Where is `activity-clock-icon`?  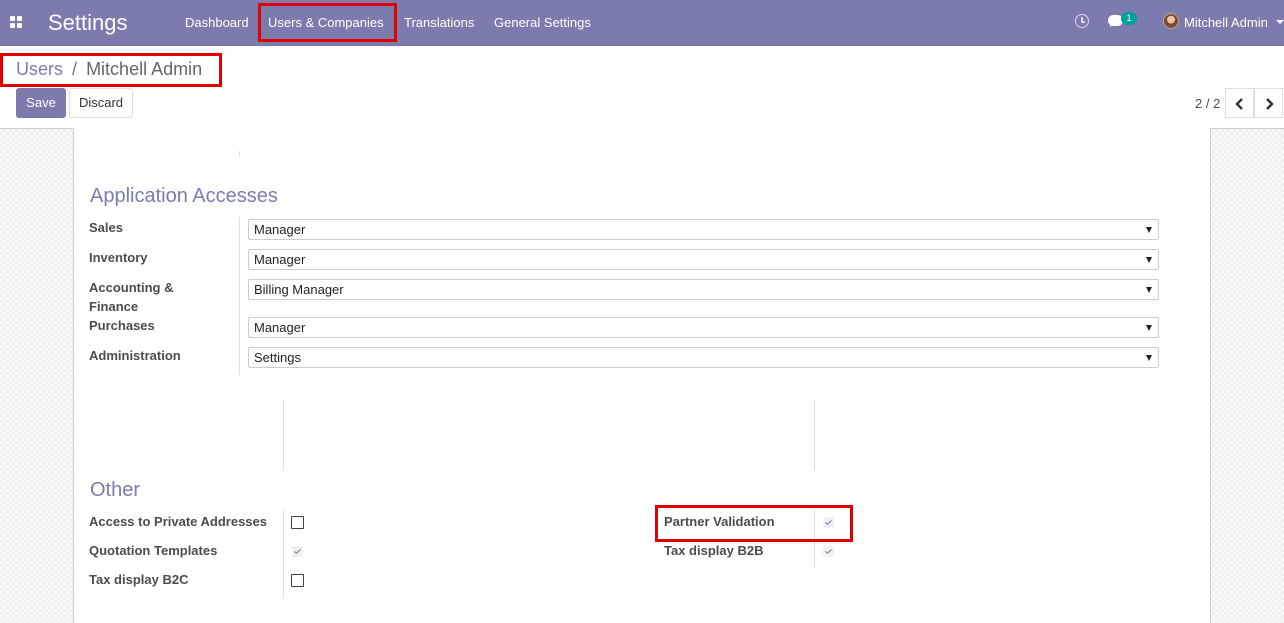
activity-clock-icon is located at coordinates (1082, 21).